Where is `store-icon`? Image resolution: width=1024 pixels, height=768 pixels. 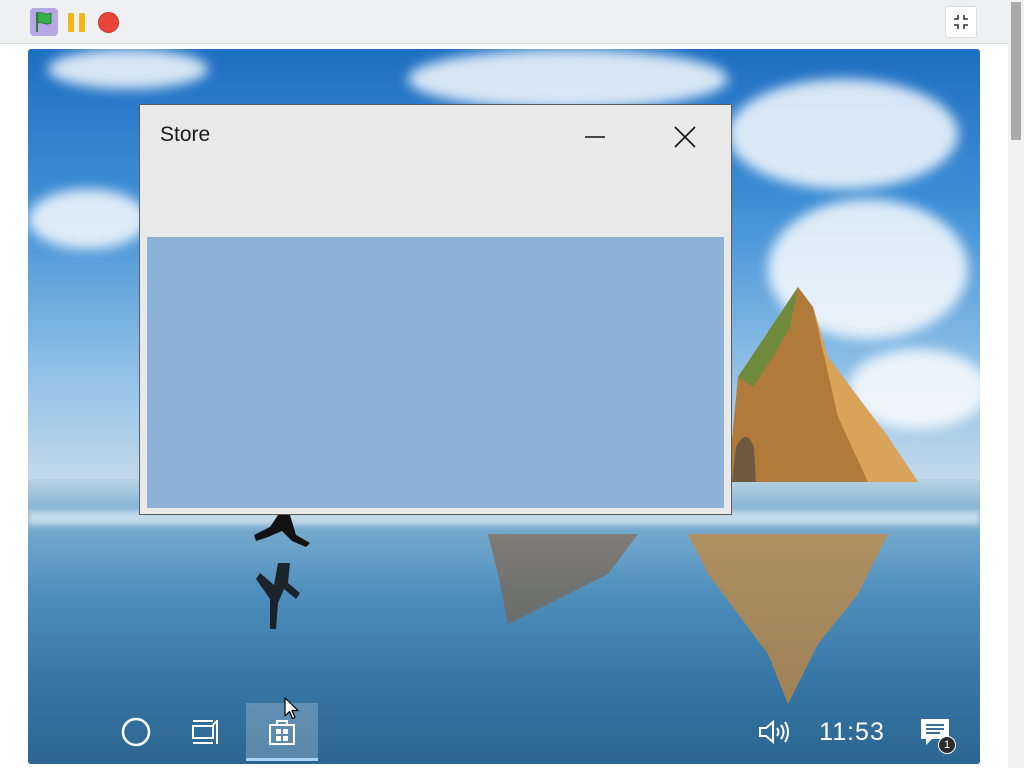
store-icon is located at coordinates (282, 732).